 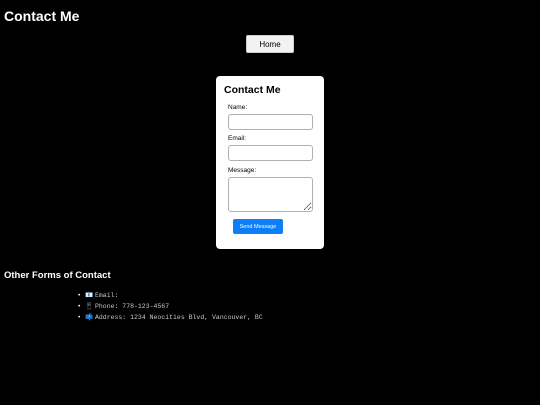 What do you see at coordinates (132, 306) in the screenshot?
I see `phone-text: Phone: 778-123-4567` at bounding box center [132, 306].